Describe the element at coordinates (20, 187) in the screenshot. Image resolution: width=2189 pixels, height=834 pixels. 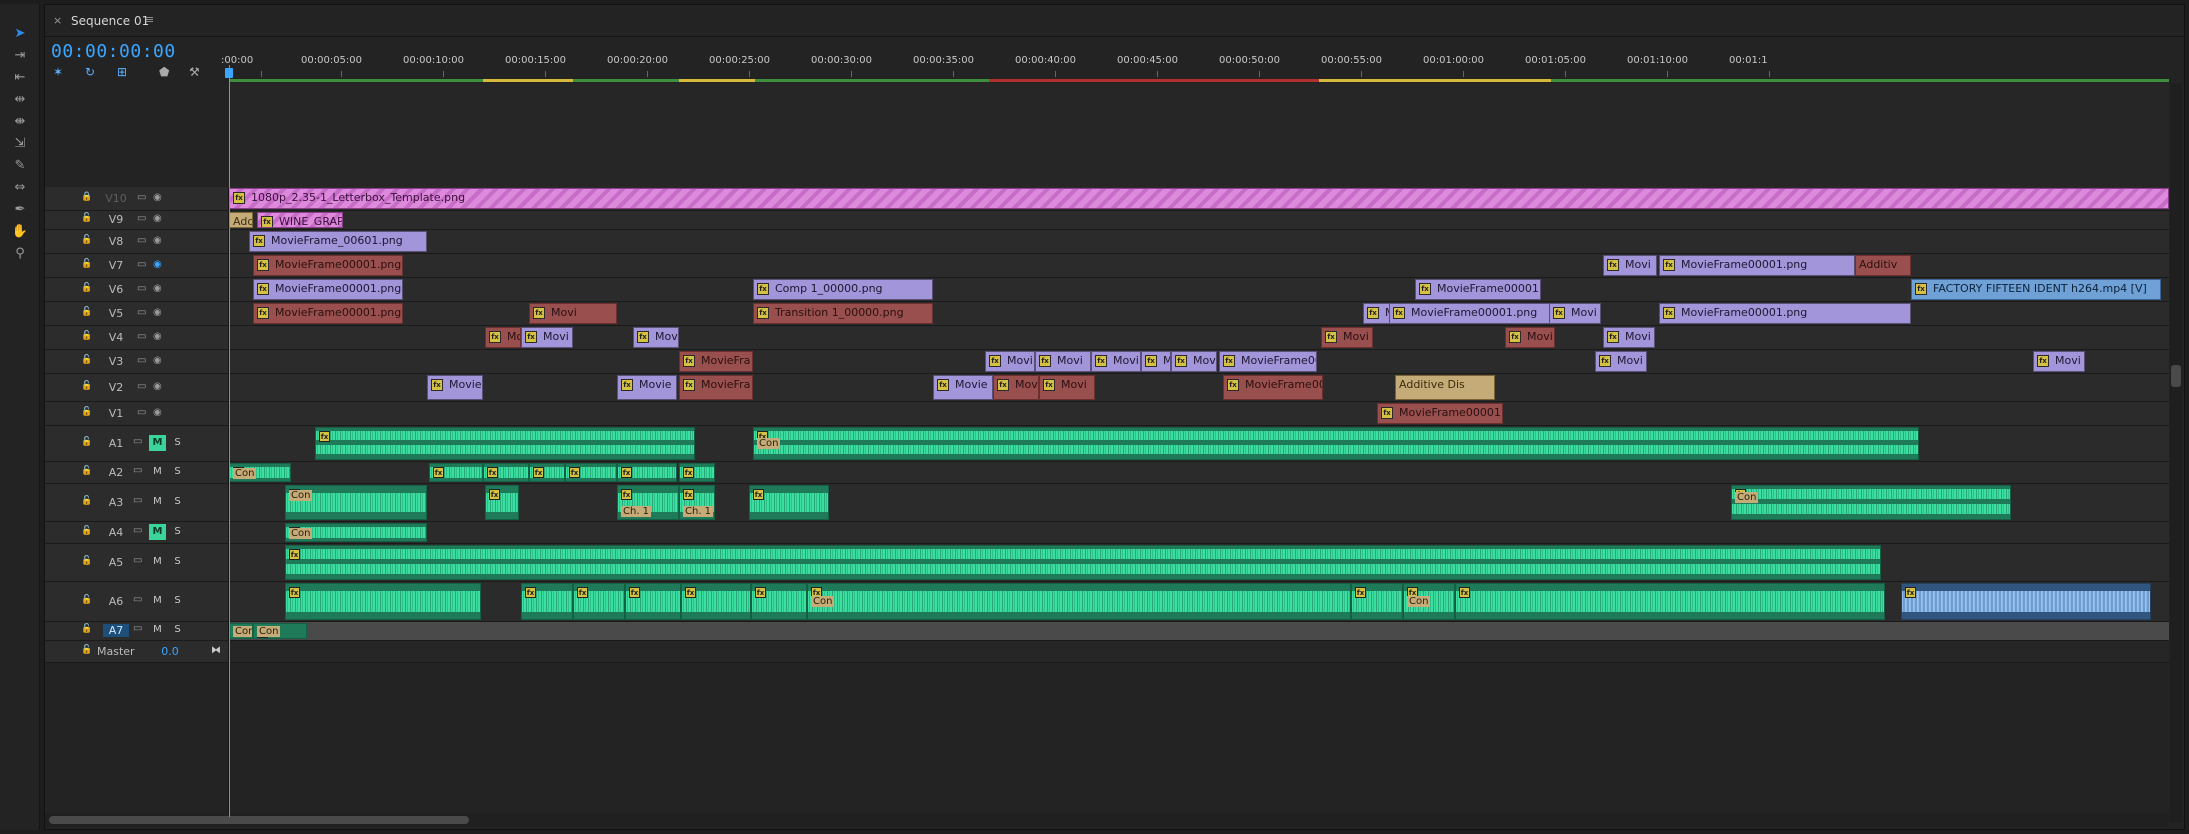
I see `slide-tool-icon: ⇔` at that location.